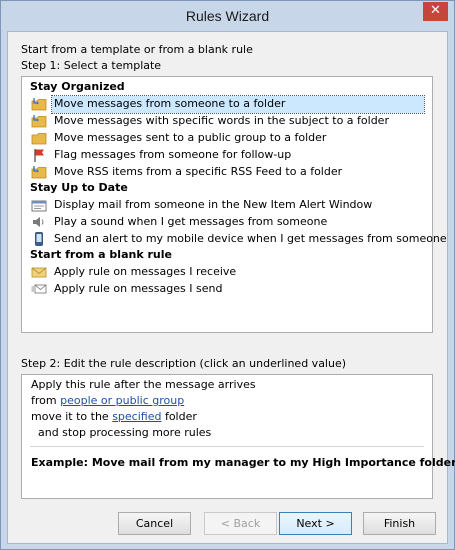  Describe the element at coordinates (39, 155) in the screenshot. I see `flag-icon` at that location.